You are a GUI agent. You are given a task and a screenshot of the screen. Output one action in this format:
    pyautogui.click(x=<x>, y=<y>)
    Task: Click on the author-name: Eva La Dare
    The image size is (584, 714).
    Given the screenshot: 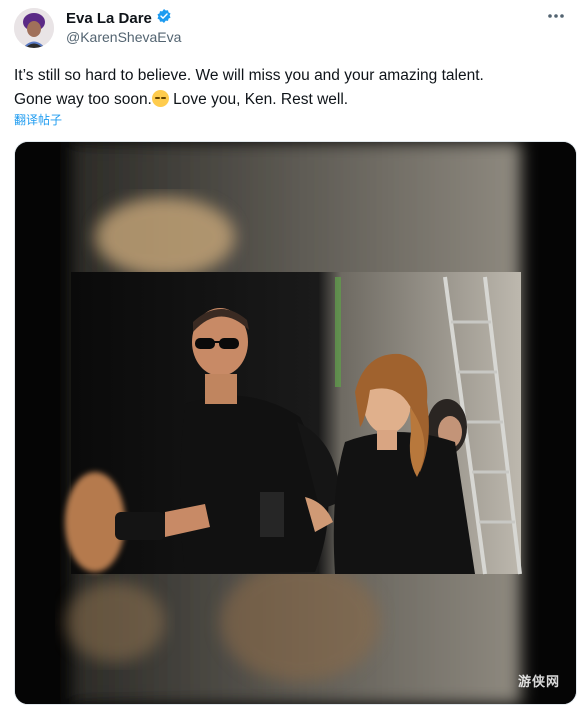 What is the action you would take?
    pyautogui.click(x=109, y=19)
    